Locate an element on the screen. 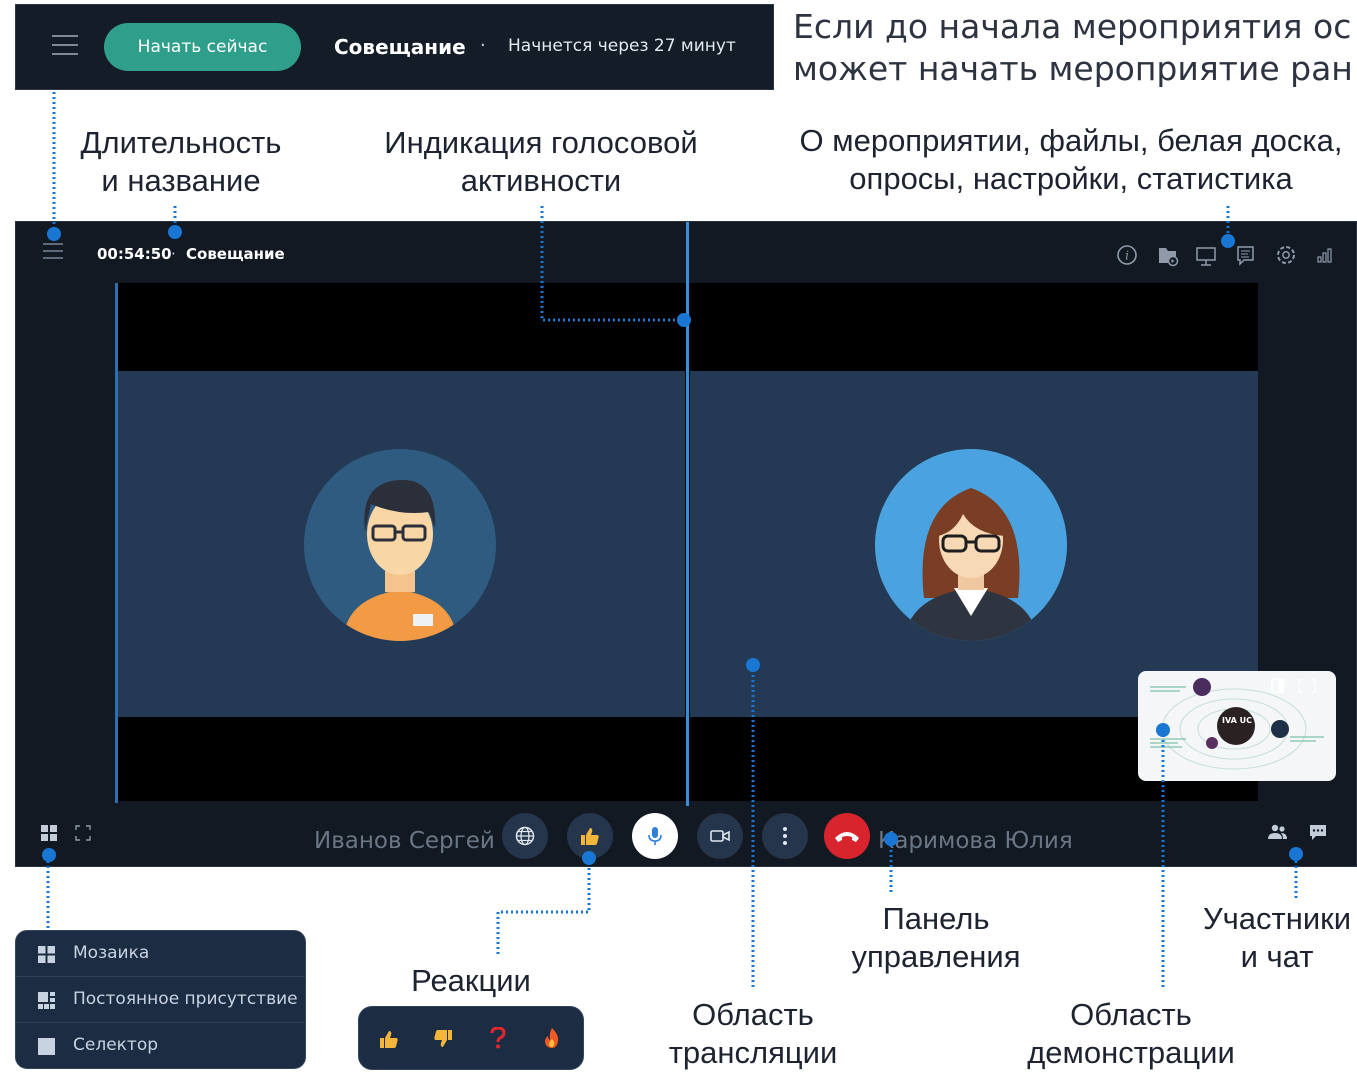  caption-line: управления is located at coordinates (936, 956).